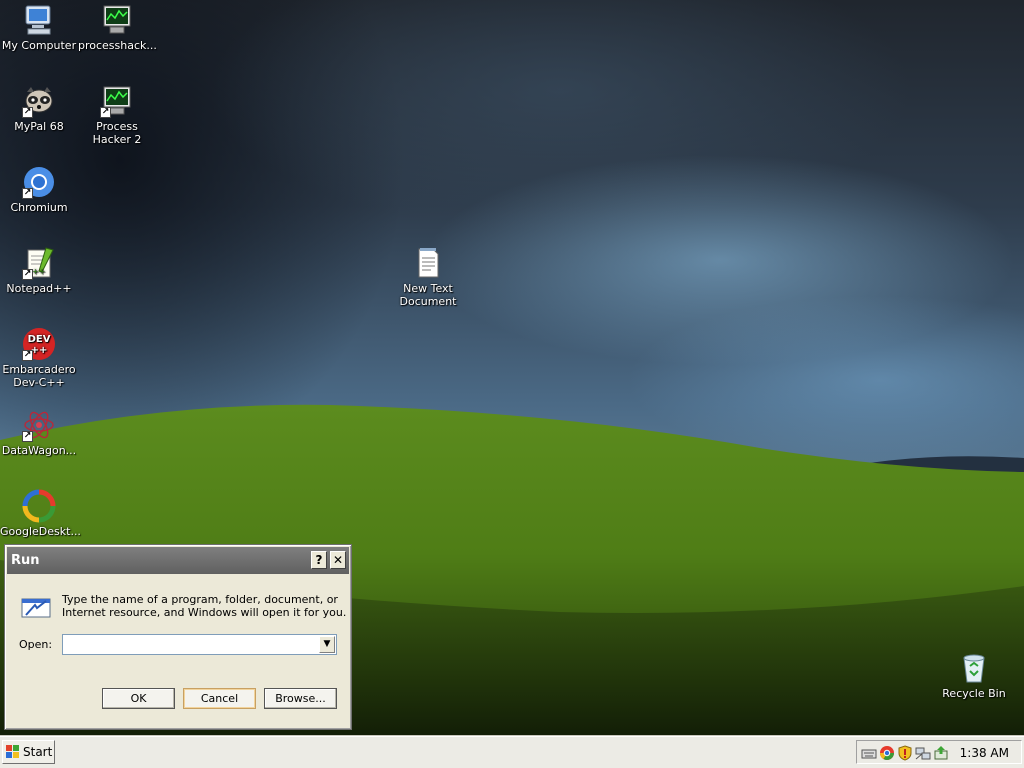 This screenshot has width=1024, height=768. What do you see at coordinates (905, 753) in the screenshot?
I see `security-shield-icon` at bounding box center [905, 753].